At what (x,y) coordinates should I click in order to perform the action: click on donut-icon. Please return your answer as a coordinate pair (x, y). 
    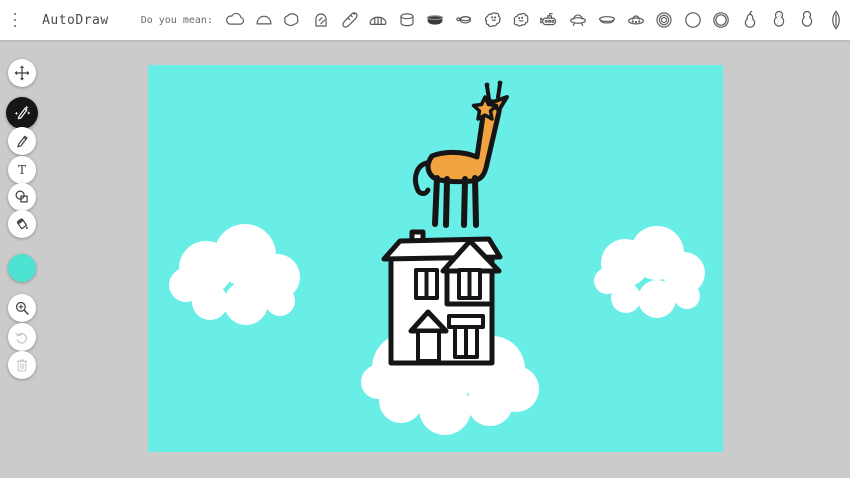
    Looking at the image, I should click on (664, 20).